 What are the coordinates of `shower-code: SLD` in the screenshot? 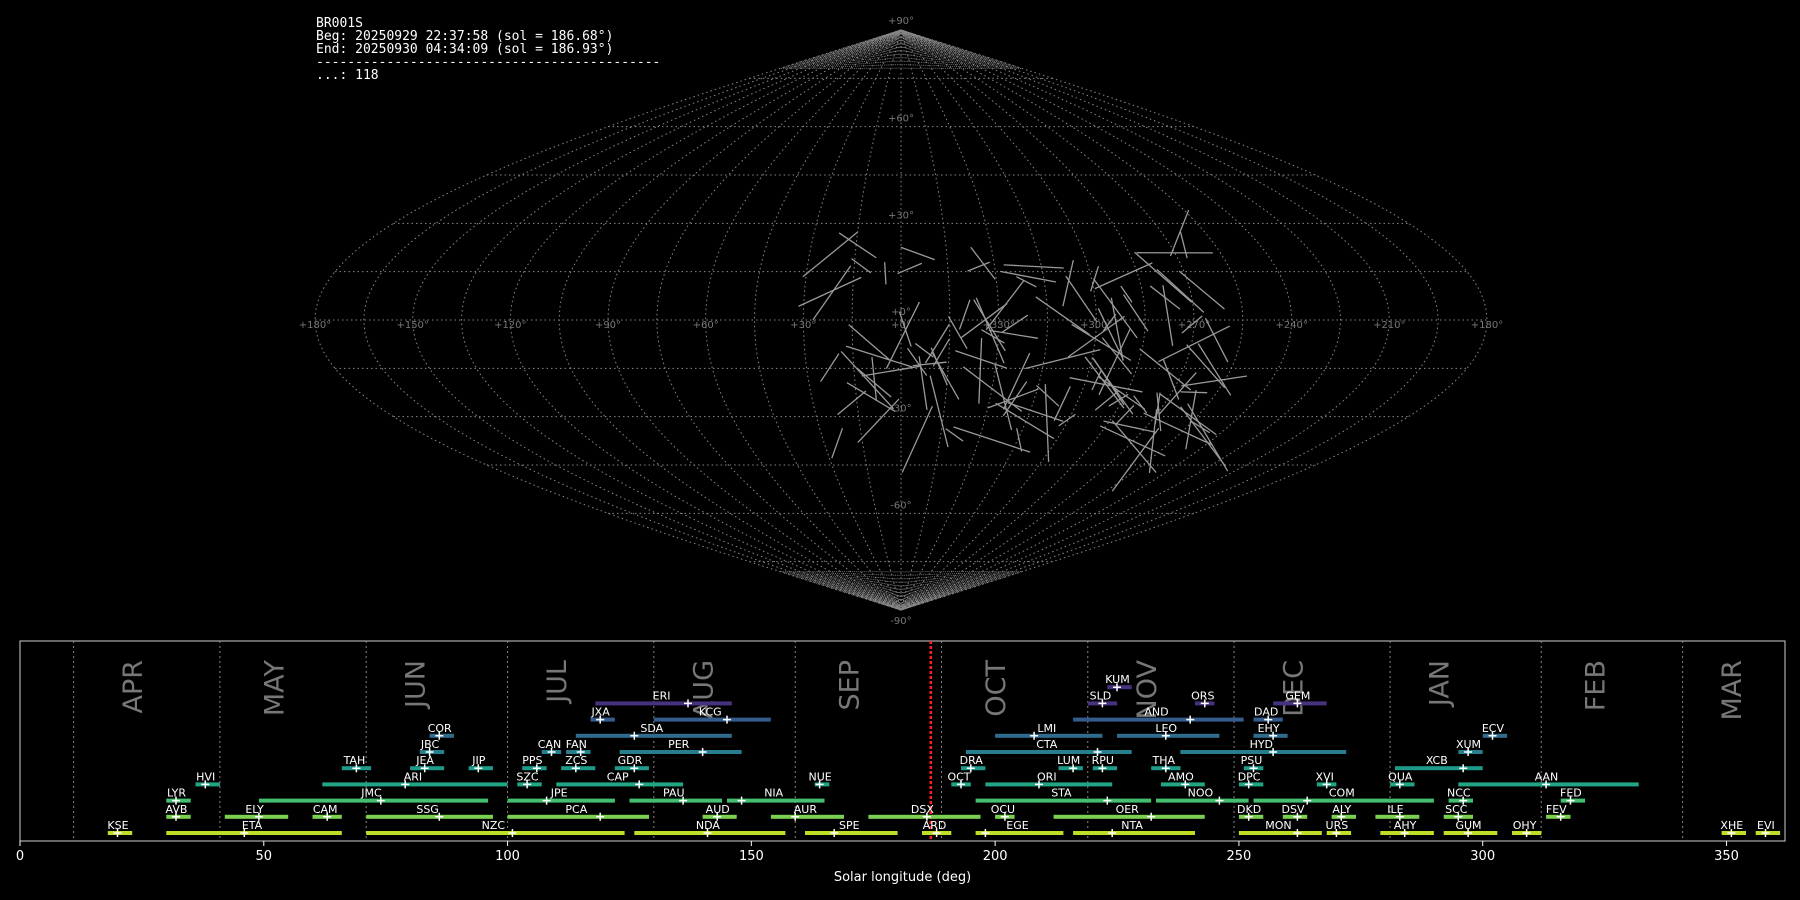 It's located at (1101, 695).